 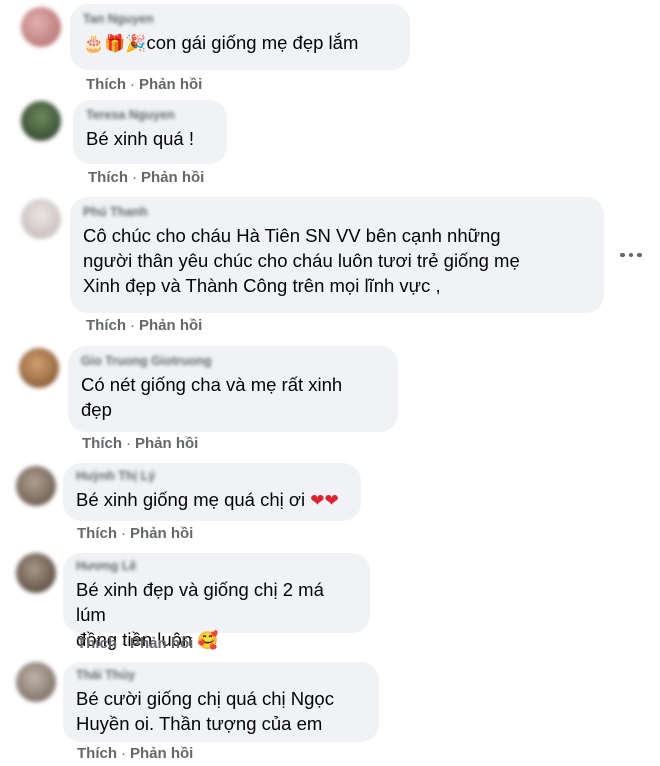 What do you see at coordinates (207, 500) in the screenshot?
I see `comment-text: Bé xinh giống mẹ quá chị ơi ❤❤` at bounding box center [207, 500].